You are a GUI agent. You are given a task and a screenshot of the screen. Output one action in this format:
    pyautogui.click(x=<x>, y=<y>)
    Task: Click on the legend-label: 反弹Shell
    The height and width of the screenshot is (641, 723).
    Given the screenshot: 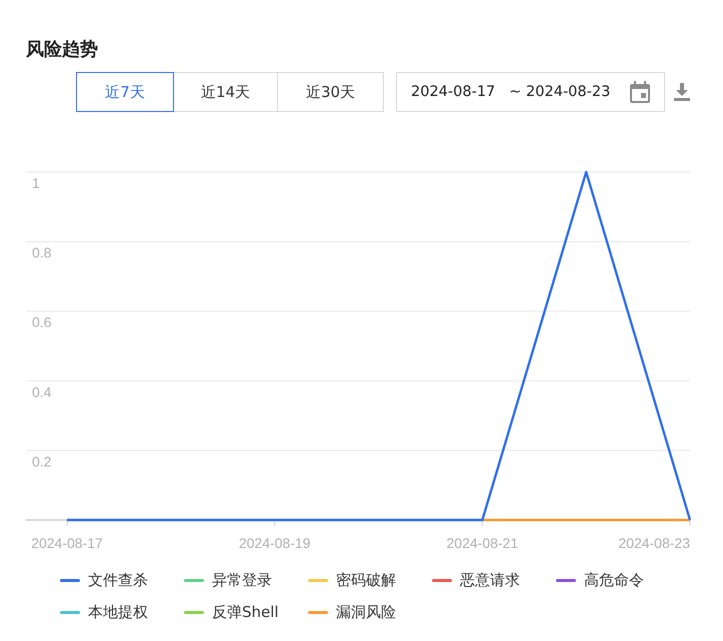 What is the action you would take?
    pyautogui.click(x=245, y=612)
    